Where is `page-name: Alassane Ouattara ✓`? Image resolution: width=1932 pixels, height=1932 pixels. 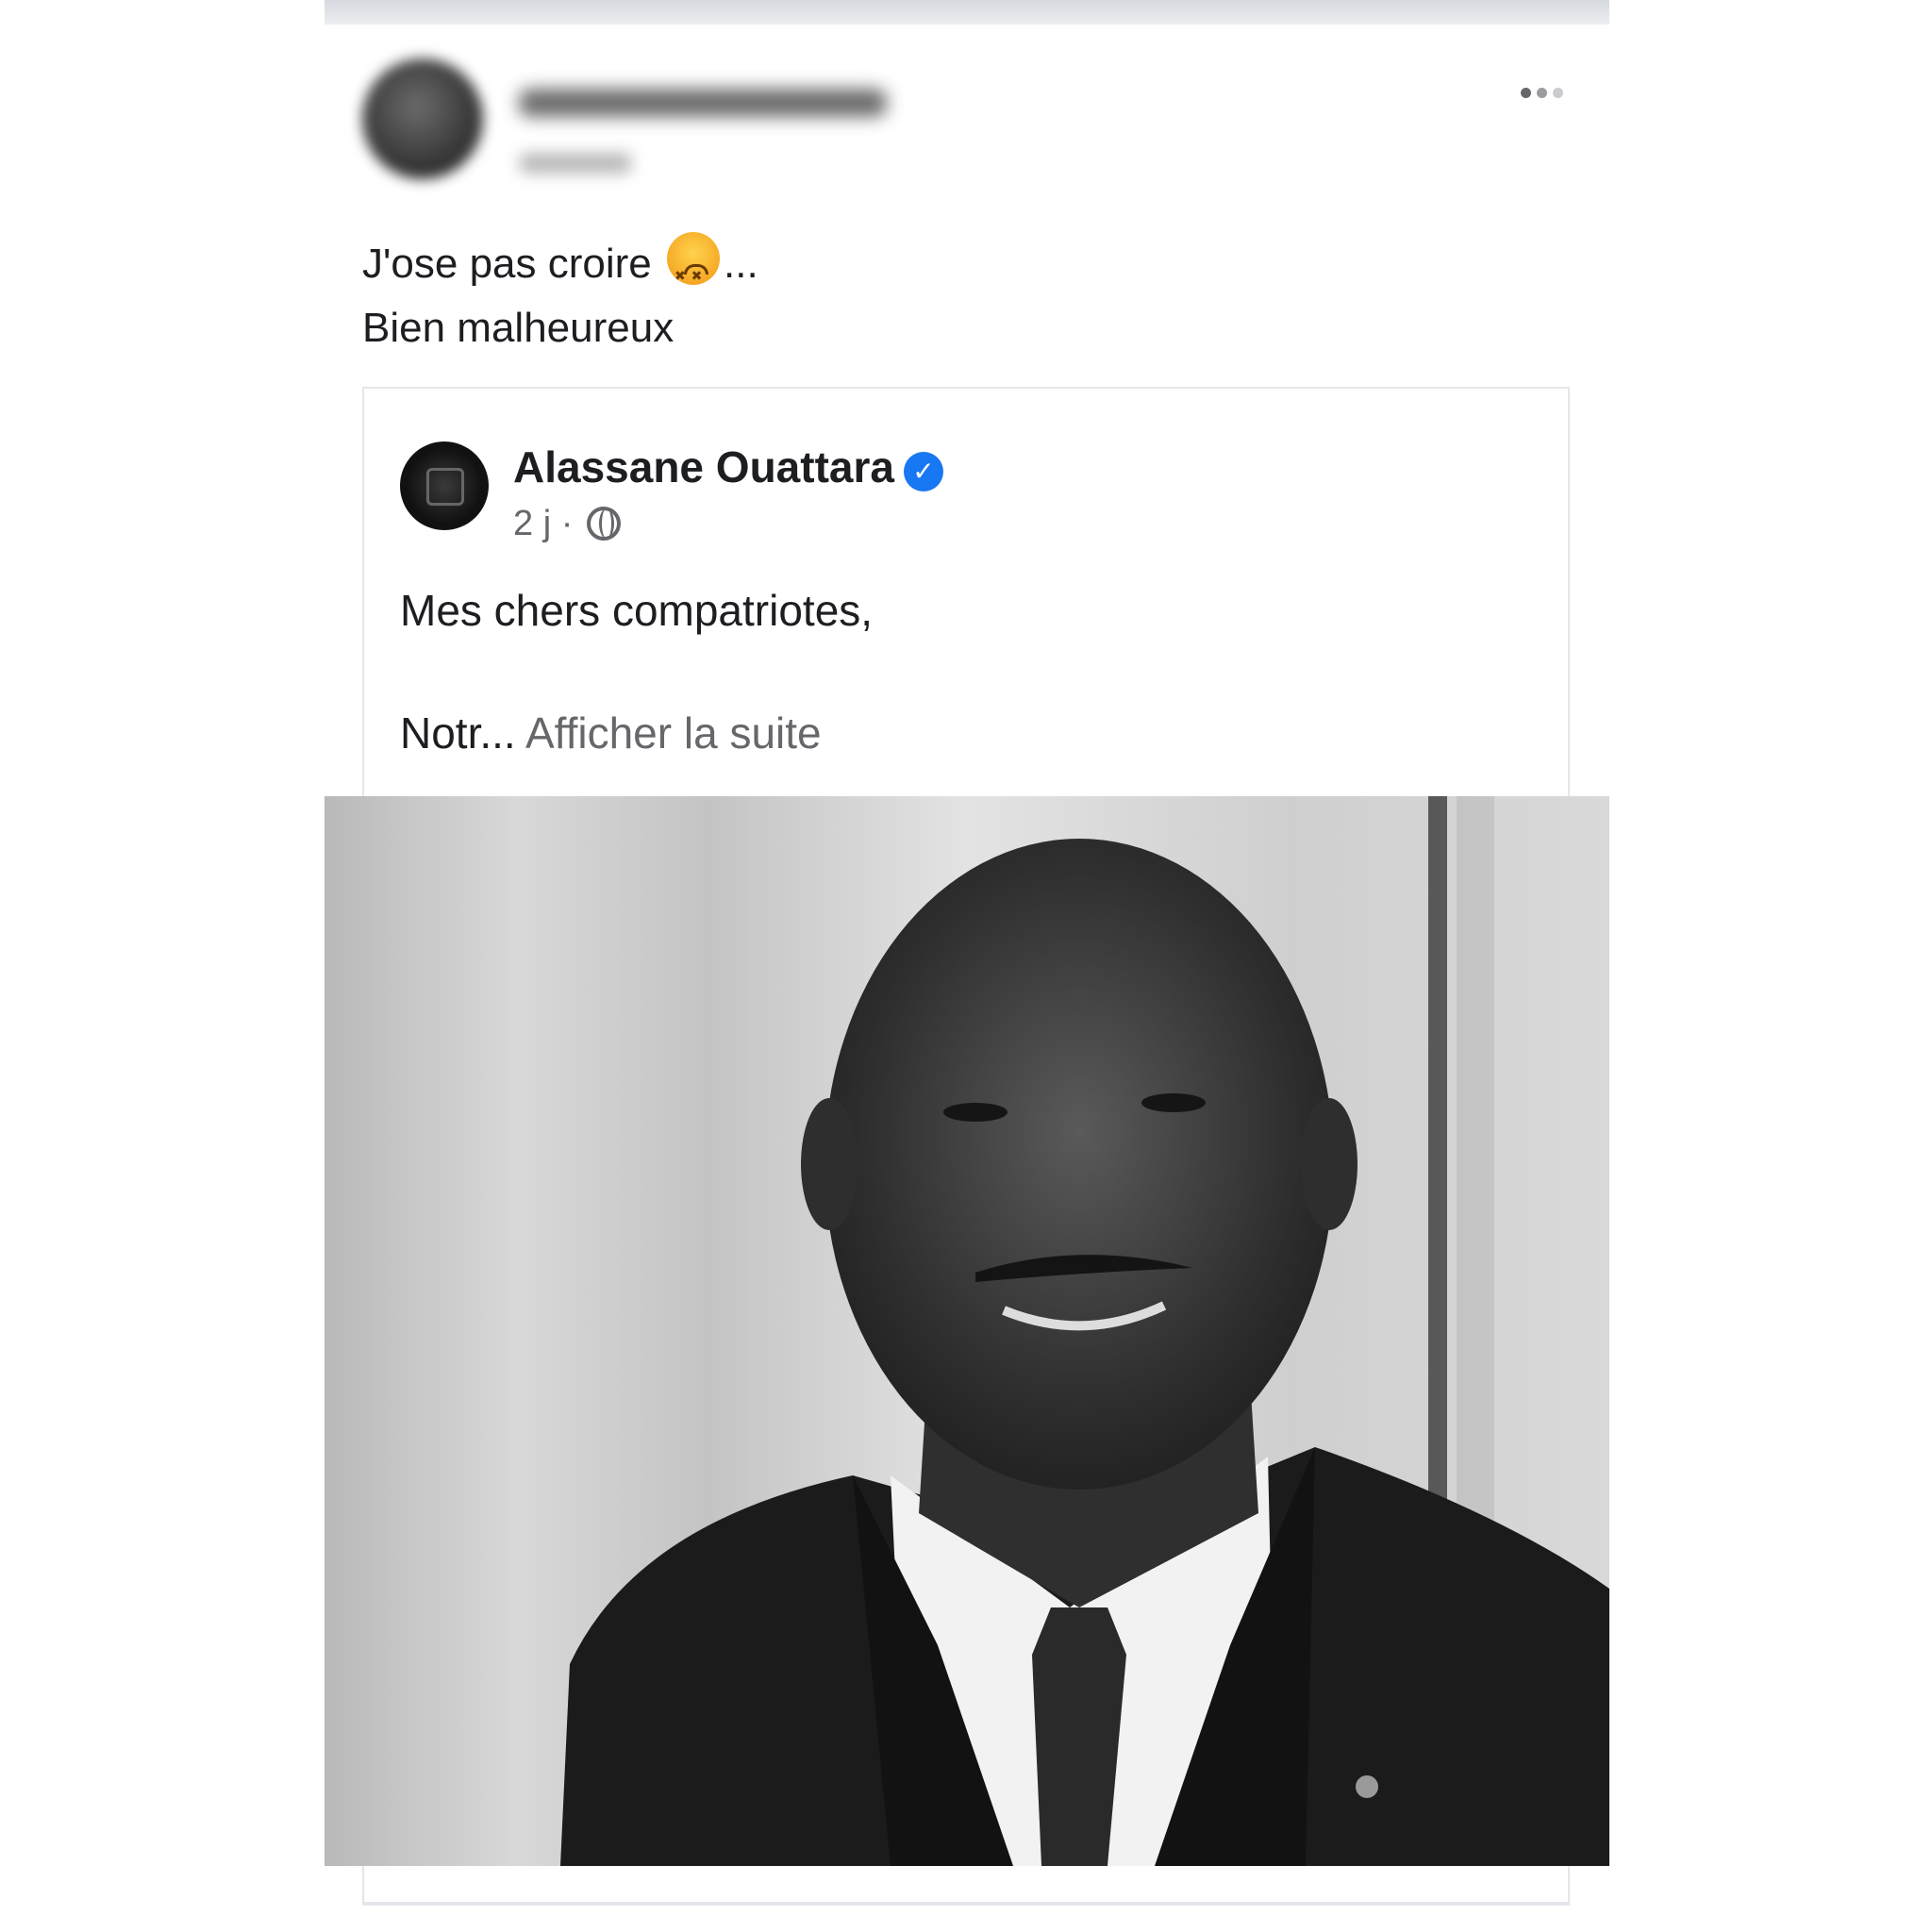
page-name: Alassane Ouattara ✓ is located at coordinates (728, 467).